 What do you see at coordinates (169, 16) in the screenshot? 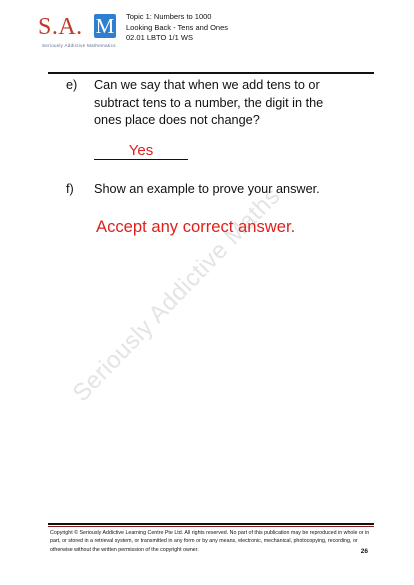
I see `header-topic: Topic 1: Numbers to 1000` at bounding box center [169, 16].